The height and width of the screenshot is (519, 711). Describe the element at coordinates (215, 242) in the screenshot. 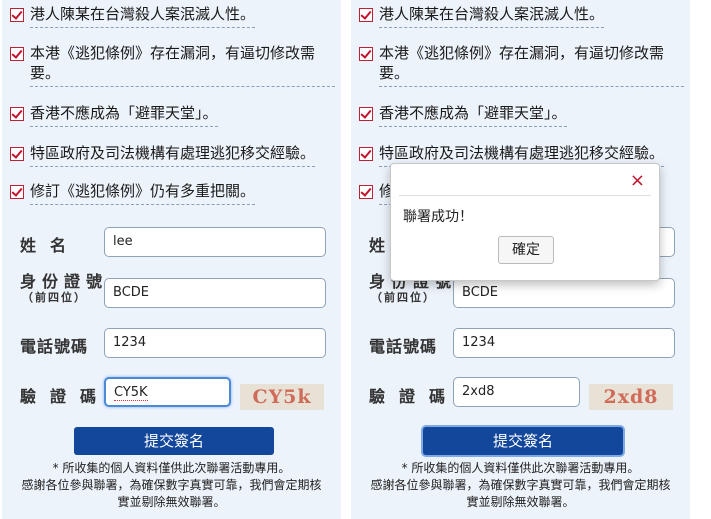

I see `name-input: lee` at that location.